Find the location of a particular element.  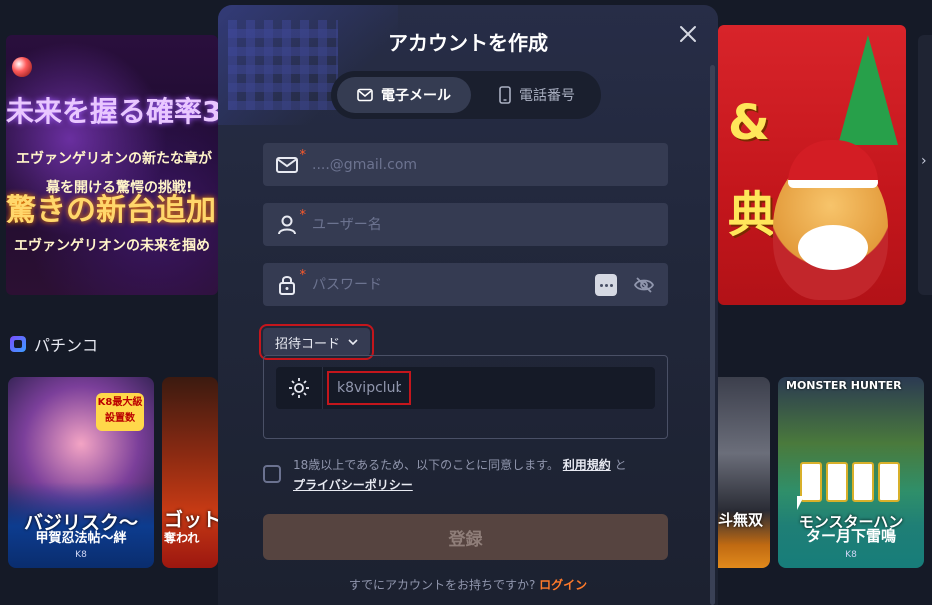

signup-method-tabs: 電子メール 電話番号 is located at coordinates (466, 95).